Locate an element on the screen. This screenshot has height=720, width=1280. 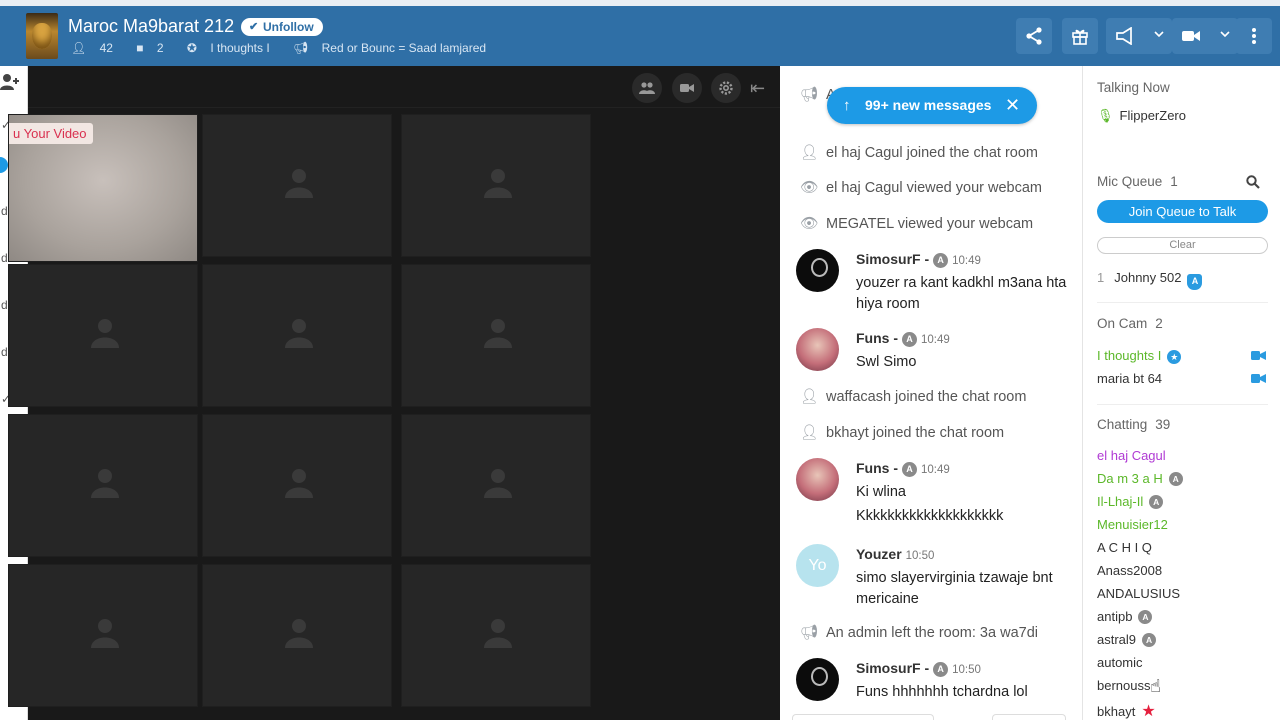
camera-toggle-button is located at coordinates (687, 88).